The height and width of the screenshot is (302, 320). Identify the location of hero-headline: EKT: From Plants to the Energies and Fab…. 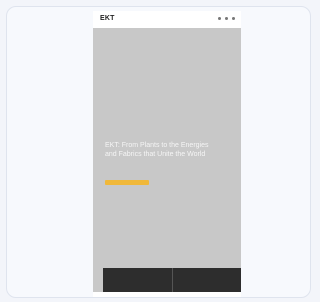
(157, 150).